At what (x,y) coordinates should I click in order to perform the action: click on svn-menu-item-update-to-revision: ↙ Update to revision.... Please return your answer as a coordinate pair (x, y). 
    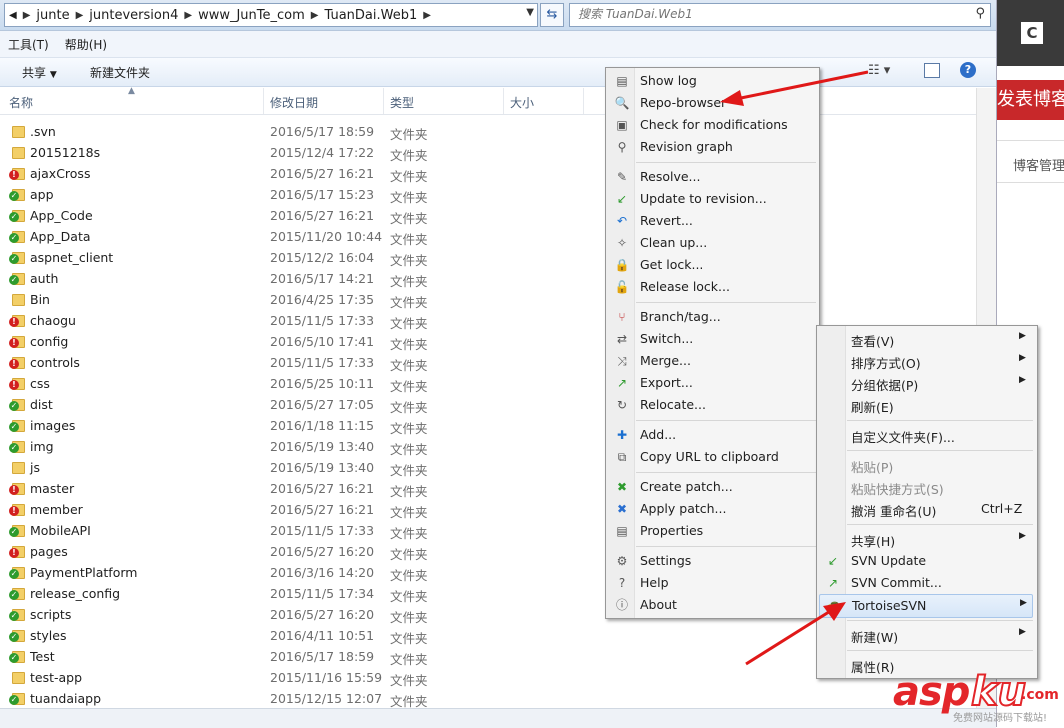
    Looking at the image, I should click on (711, 199).